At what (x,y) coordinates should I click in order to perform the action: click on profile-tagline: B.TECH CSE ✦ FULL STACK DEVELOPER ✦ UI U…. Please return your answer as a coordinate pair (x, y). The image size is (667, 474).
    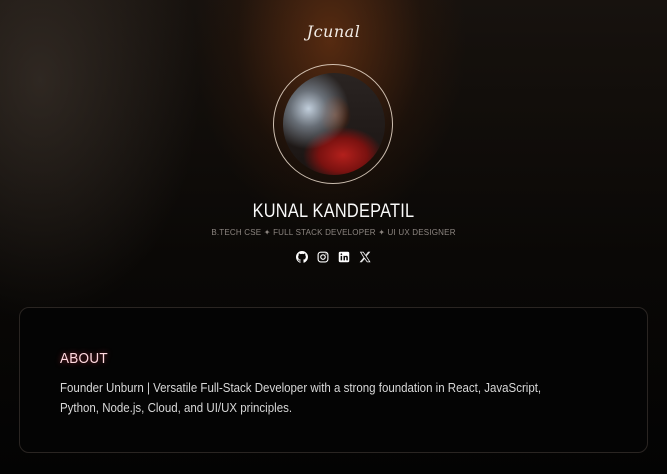
    Looking at the image, I should click on (333, 232).